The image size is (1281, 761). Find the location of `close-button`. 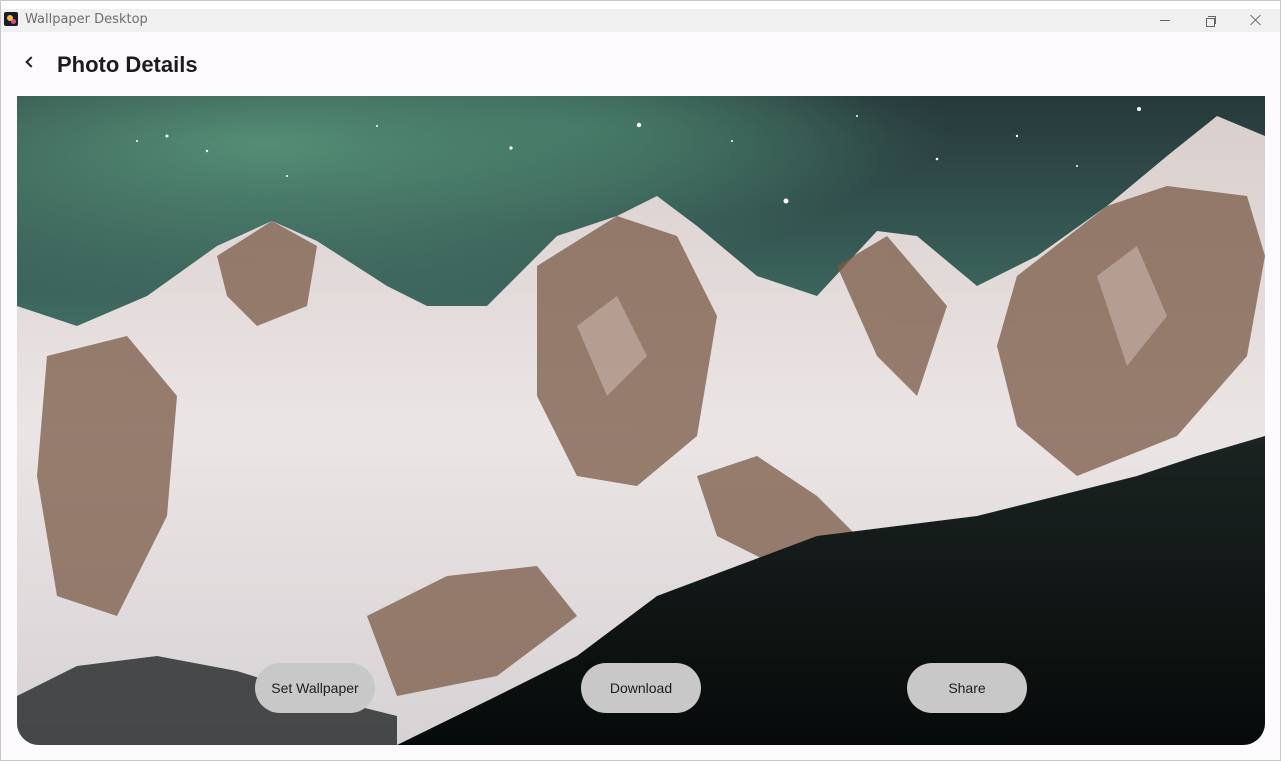

close-button is located at coordinates (1256, 20).